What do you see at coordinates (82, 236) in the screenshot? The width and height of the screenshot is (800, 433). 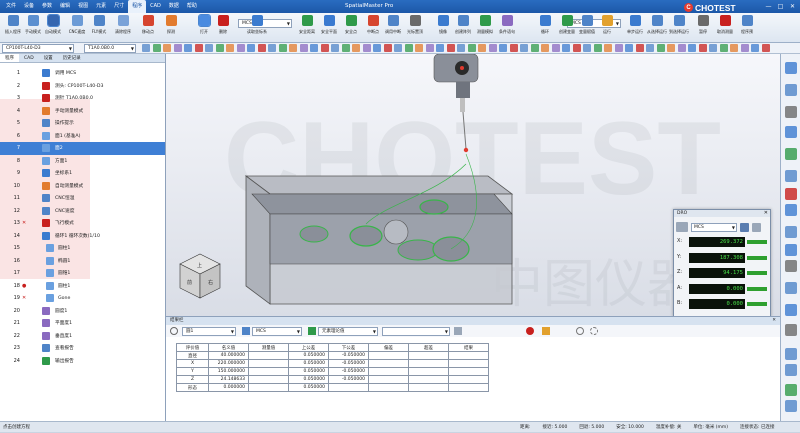 I see `program-row: 14 循环1 循环次数(1/10` at bounding box center [82, 236].